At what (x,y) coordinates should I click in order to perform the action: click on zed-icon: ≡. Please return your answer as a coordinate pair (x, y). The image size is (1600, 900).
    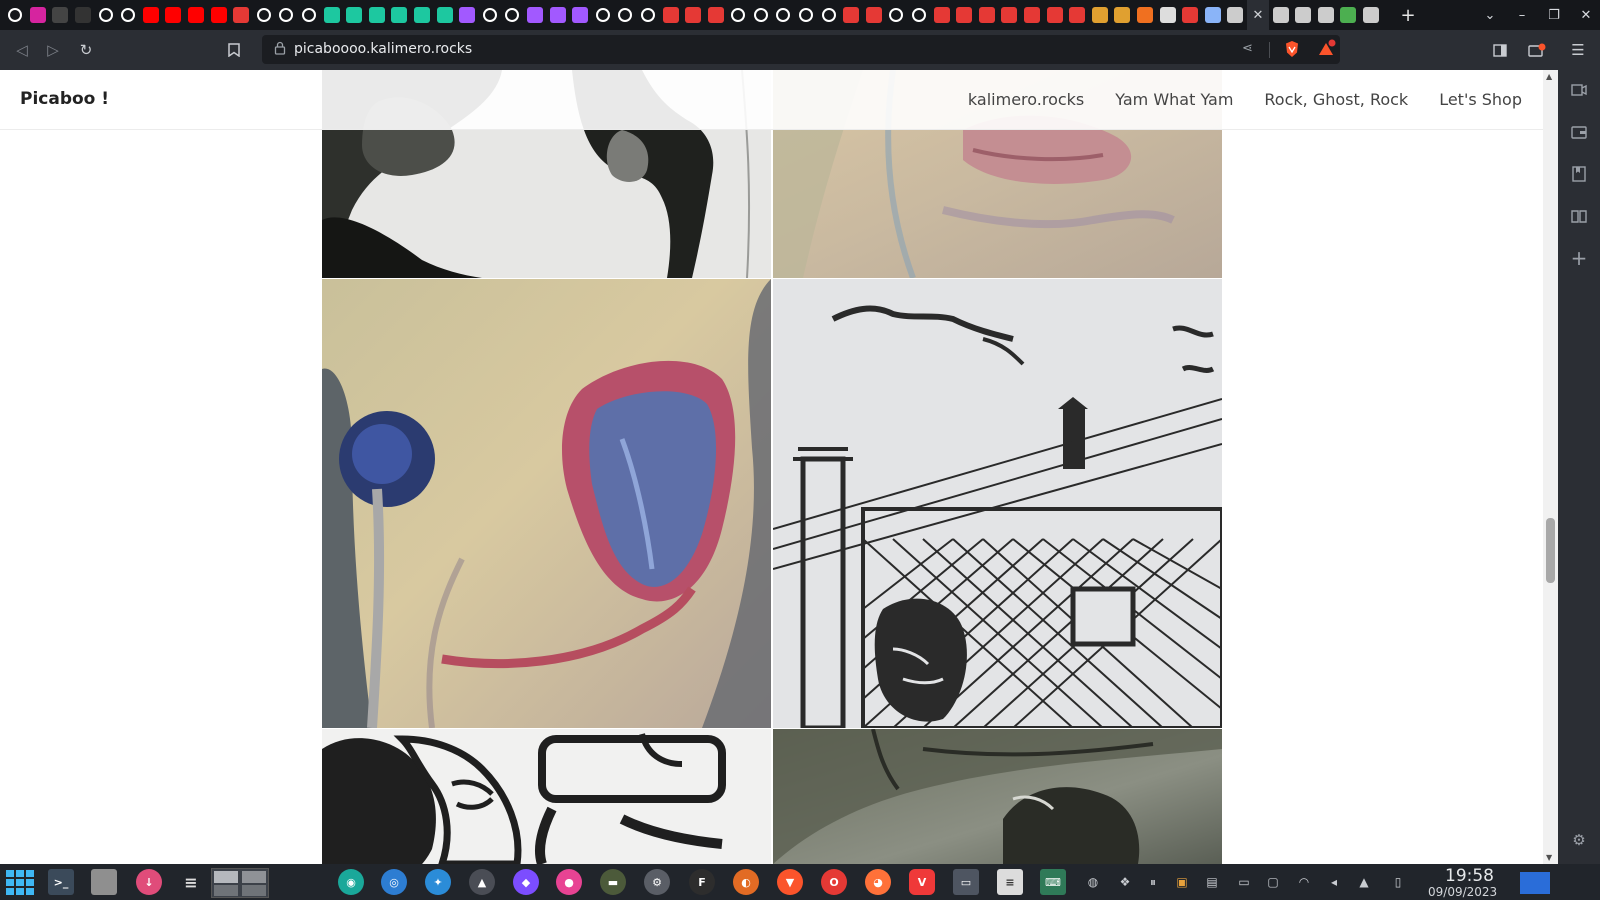
    Looking at the image, I should click on (191, 882).